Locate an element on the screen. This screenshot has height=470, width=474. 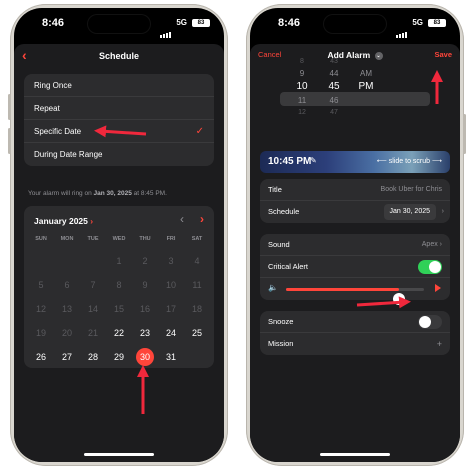
day-cell: 31 is located at coordinates (171, 357).